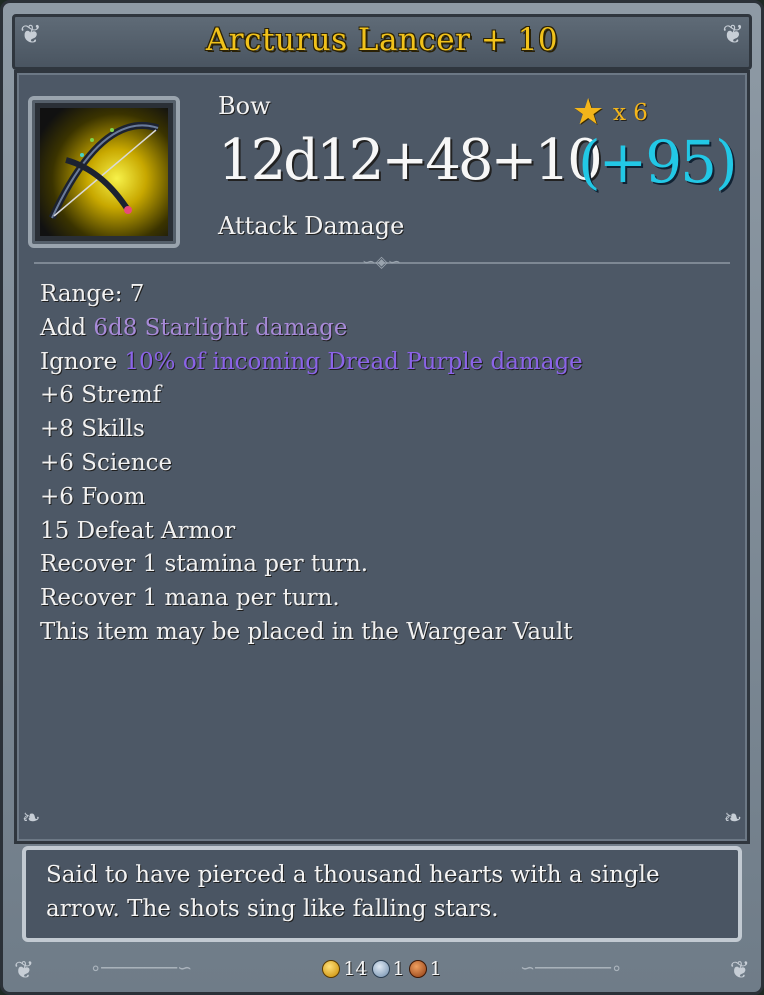 The width and height of the screenshot is (764, 995). I want to click on gold-price: 14, so click(345, 969).